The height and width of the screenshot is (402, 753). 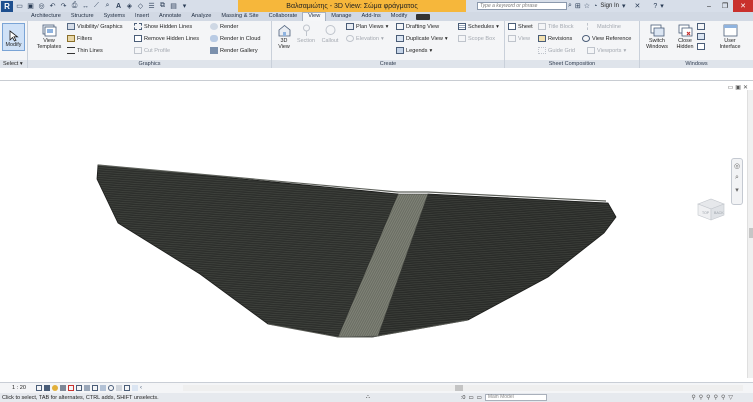 I want to click on graphics-panel-title: Graphics, so click(x=149, y=64).